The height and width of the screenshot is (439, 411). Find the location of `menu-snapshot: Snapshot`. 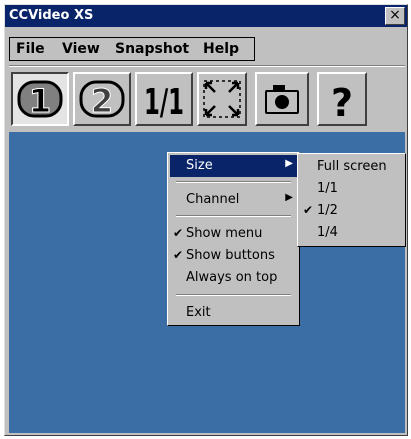

menu-snapshot: Snapshot is located at coordinates (152, 49).